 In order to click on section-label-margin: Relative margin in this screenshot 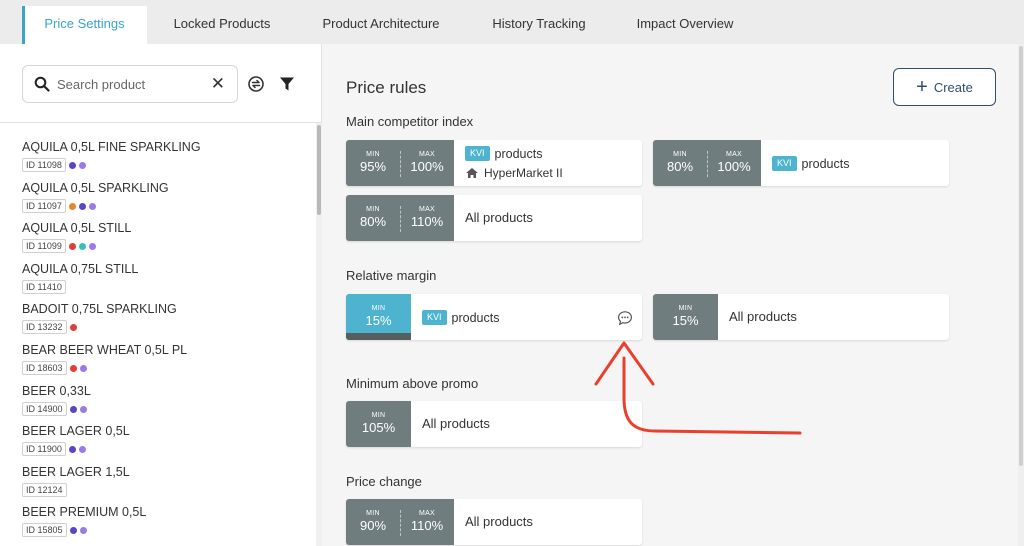, I will do `click(391, 275)`.